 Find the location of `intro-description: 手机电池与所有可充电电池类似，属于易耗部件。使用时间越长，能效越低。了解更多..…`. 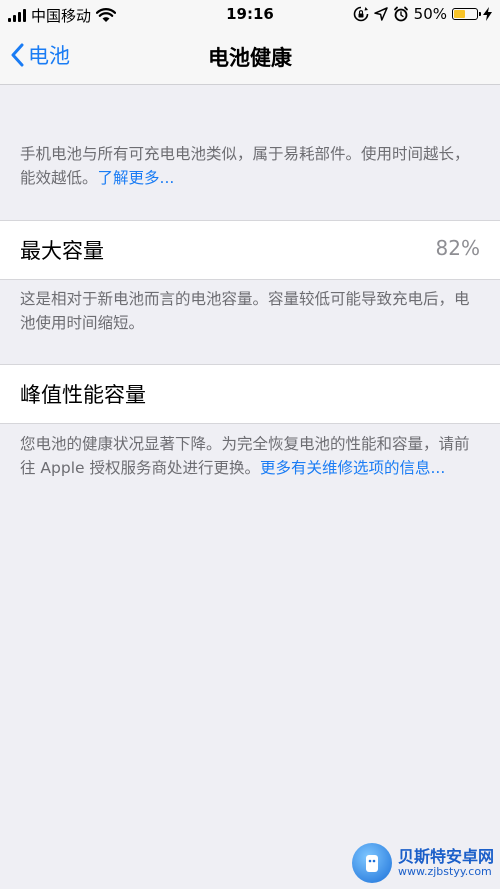

intro-description: 手机电池与所有可充电电池类似，属于易耗部件。使用时间越长，能效越低。了解更多..… is located at coordinates (251, 166).